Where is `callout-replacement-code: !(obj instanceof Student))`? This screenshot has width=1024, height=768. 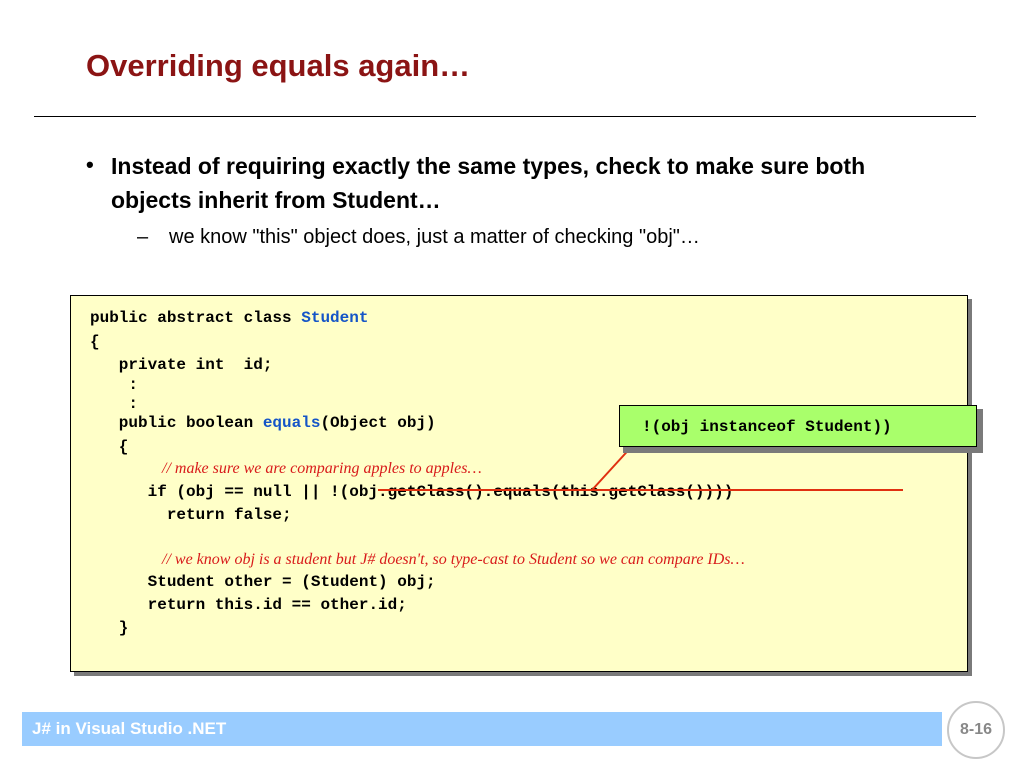 callout-replacement-code: !(obj instanceof Student)) is located at coordinates (798, 426).